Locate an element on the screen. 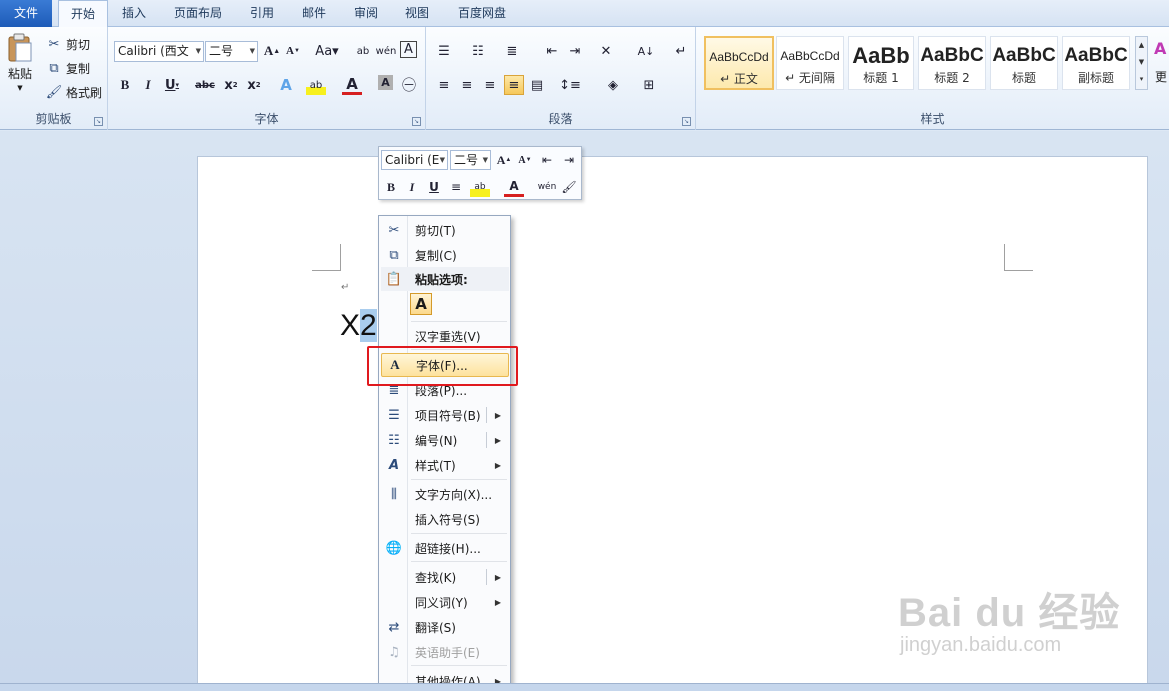  menu-item-cut: ✂ 剪切(T) is located at coordinates (445, 230).